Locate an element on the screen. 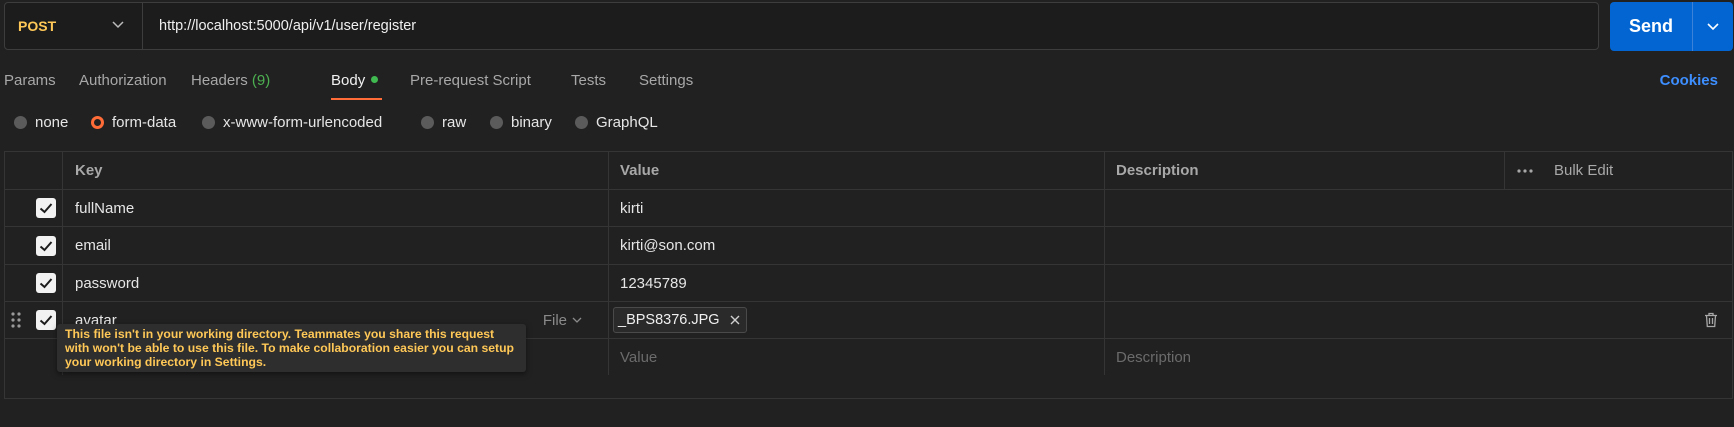 The image size is (1734, 427). remove-file-icon is located at coordinates (735, 320).